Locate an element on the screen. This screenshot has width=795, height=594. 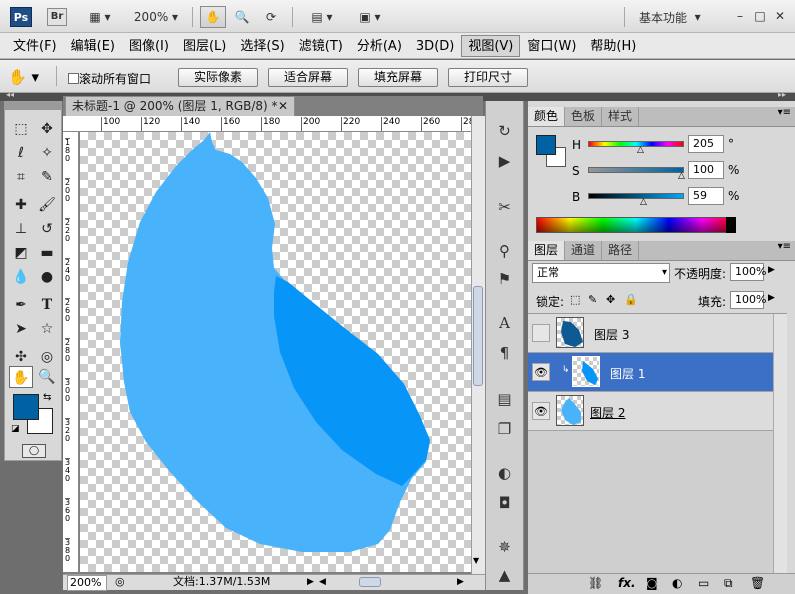
histogram-panel-icon: ▲ is located at coordinates (504, 575).